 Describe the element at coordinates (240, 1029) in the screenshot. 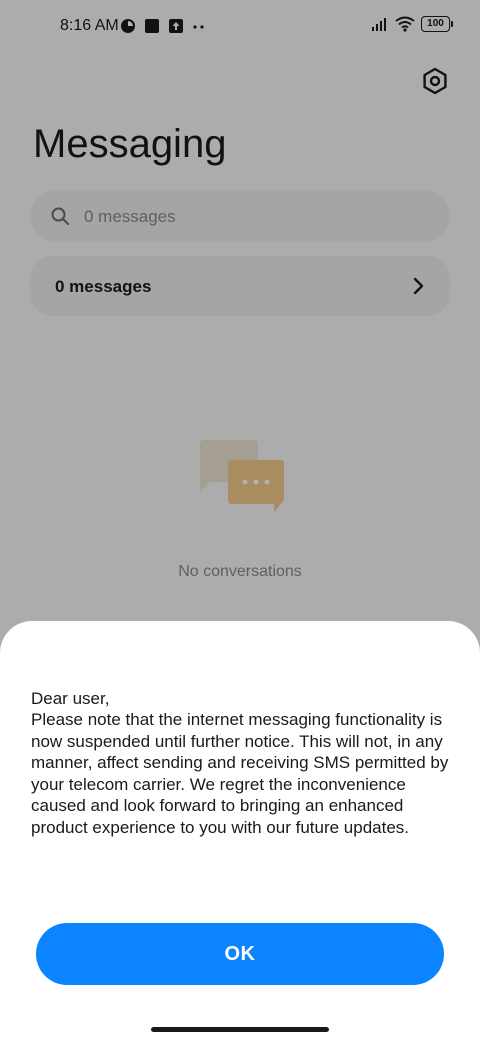

I see `home-indicator` at that location.